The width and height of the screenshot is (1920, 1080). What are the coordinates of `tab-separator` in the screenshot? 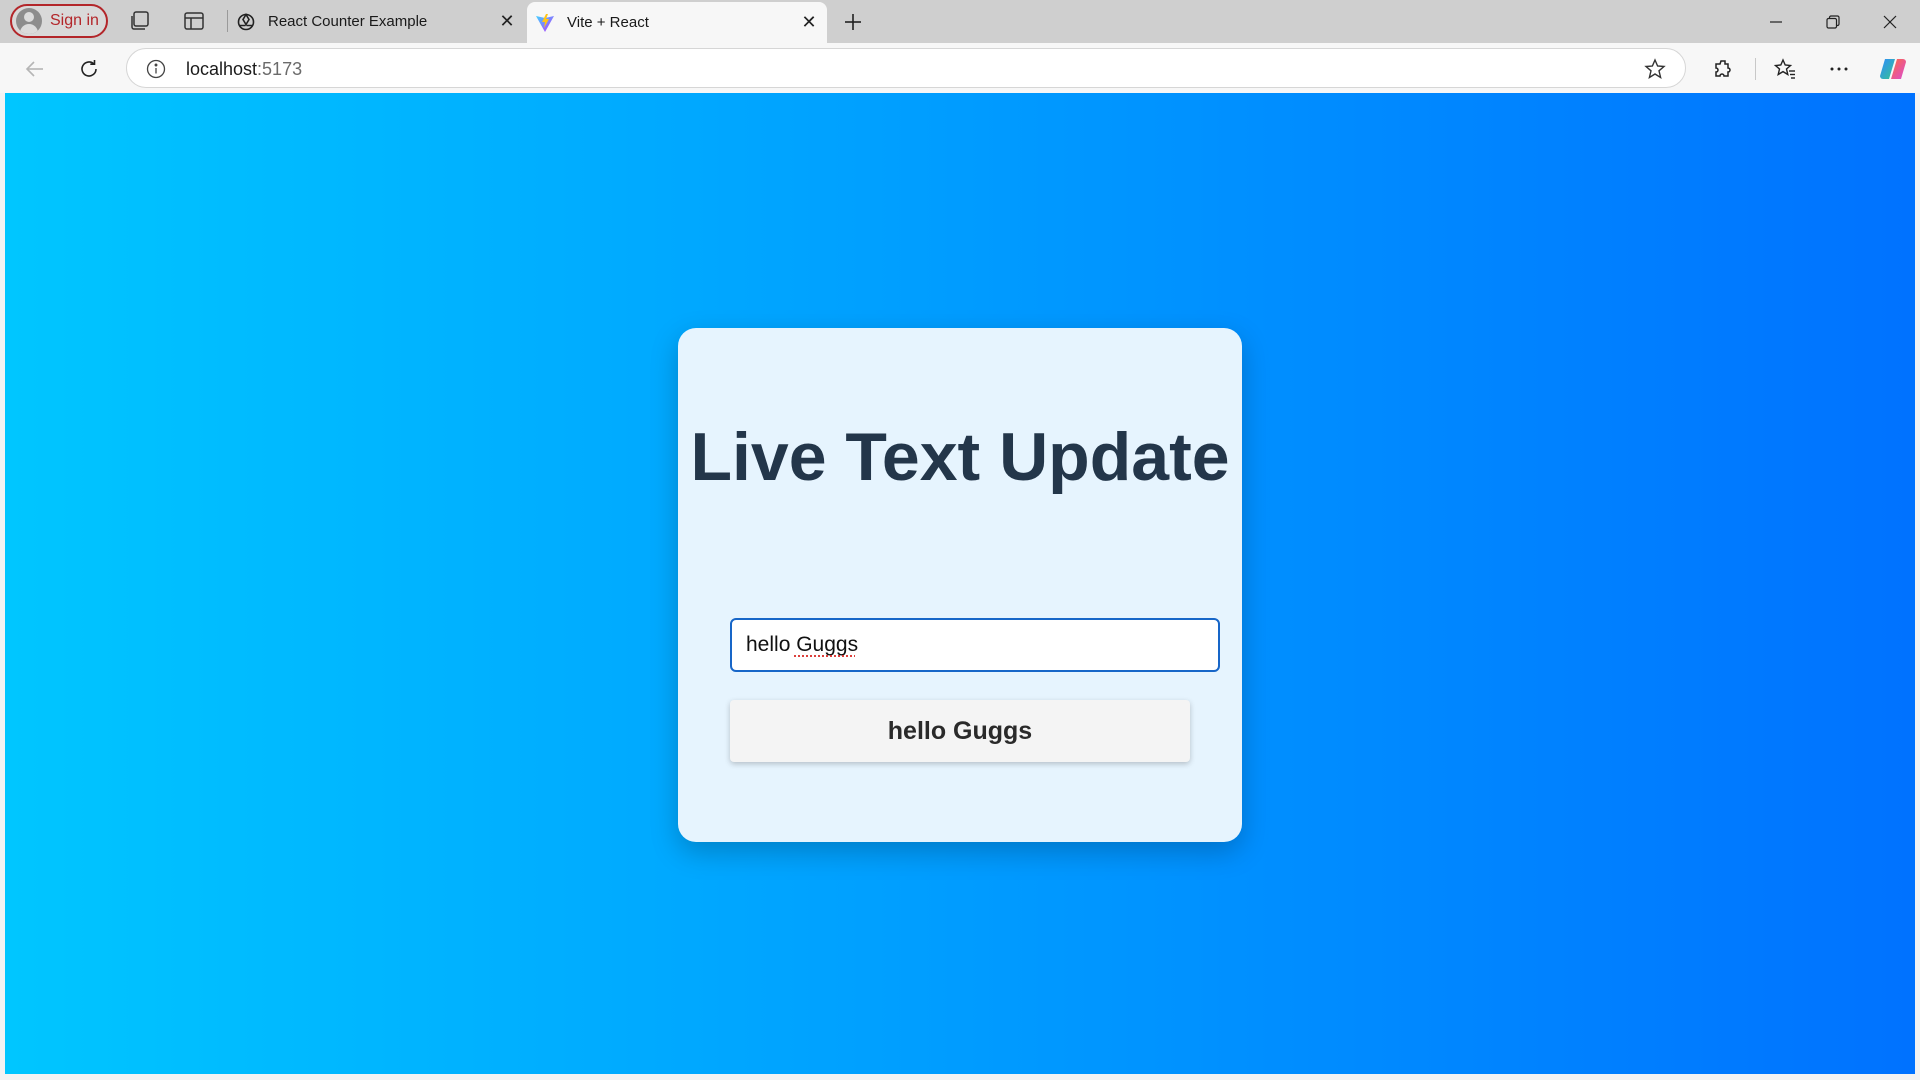 It's located at (227, 21).